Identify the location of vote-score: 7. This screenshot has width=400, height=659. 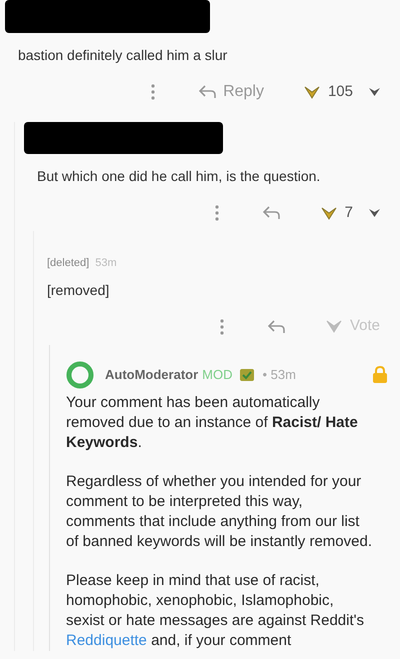
(348, 212).